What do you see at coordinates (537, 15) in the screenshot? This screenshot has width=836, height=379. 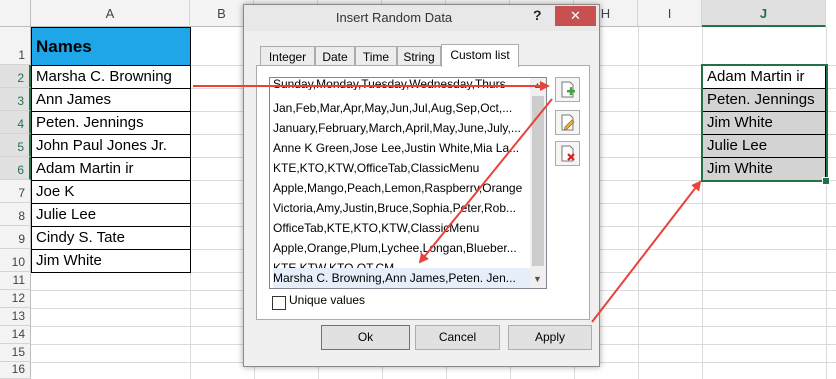 I see `help-button: ?` at bounding box center [537, 15].